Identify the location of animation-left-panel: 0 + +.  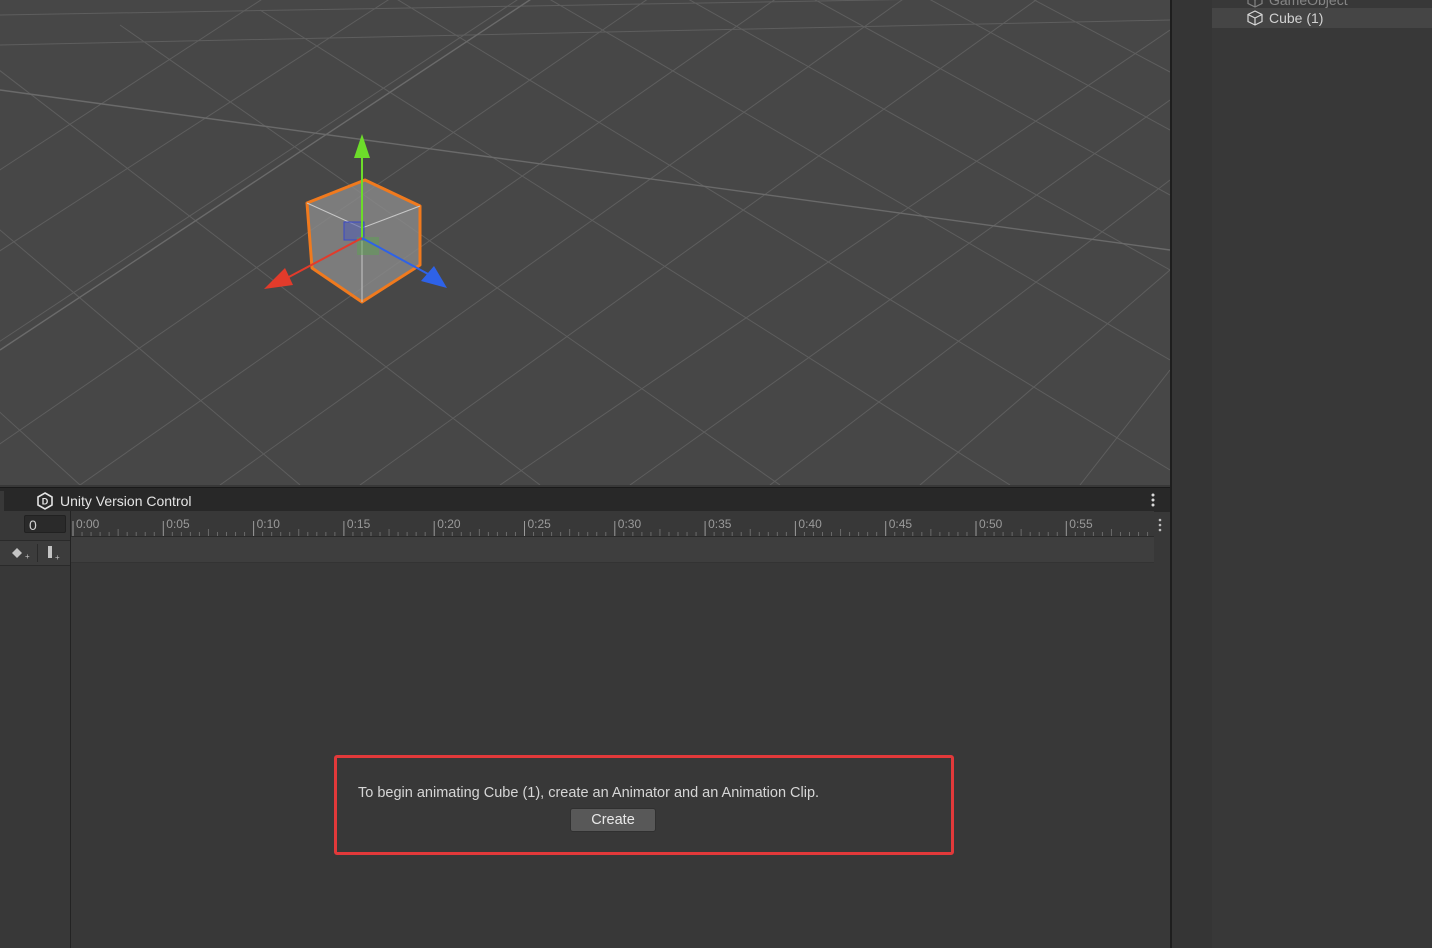
(35, 729).